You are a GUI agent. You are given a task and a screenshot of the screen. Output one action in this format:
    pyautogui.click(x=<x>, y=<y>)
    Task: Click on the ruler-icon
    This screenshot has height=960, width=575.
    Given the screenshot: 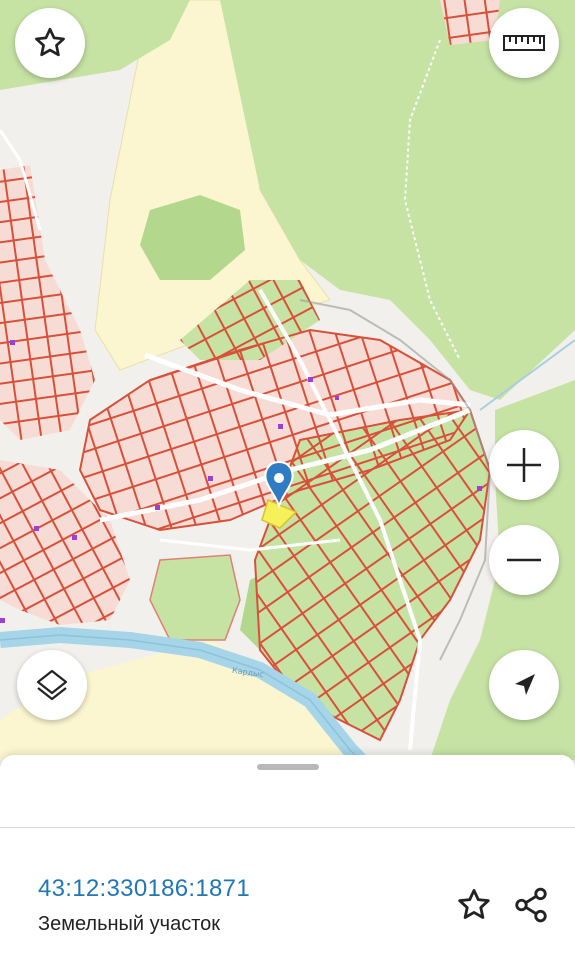 What is the action you would take?
    pyautogui.click(x=524, y=43)
    